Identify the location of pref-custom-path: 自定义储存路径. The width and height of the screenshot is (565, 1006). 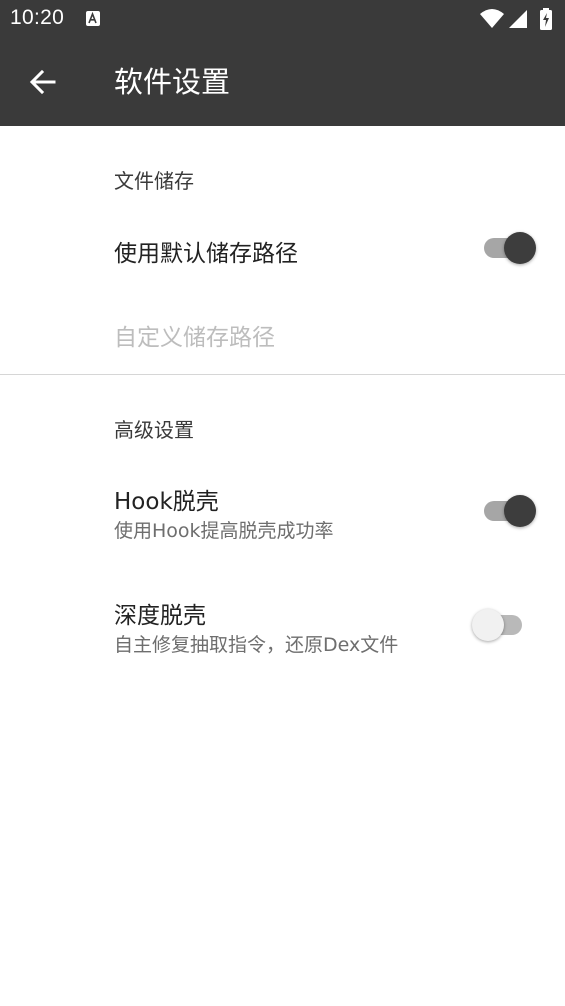
(282, 333).